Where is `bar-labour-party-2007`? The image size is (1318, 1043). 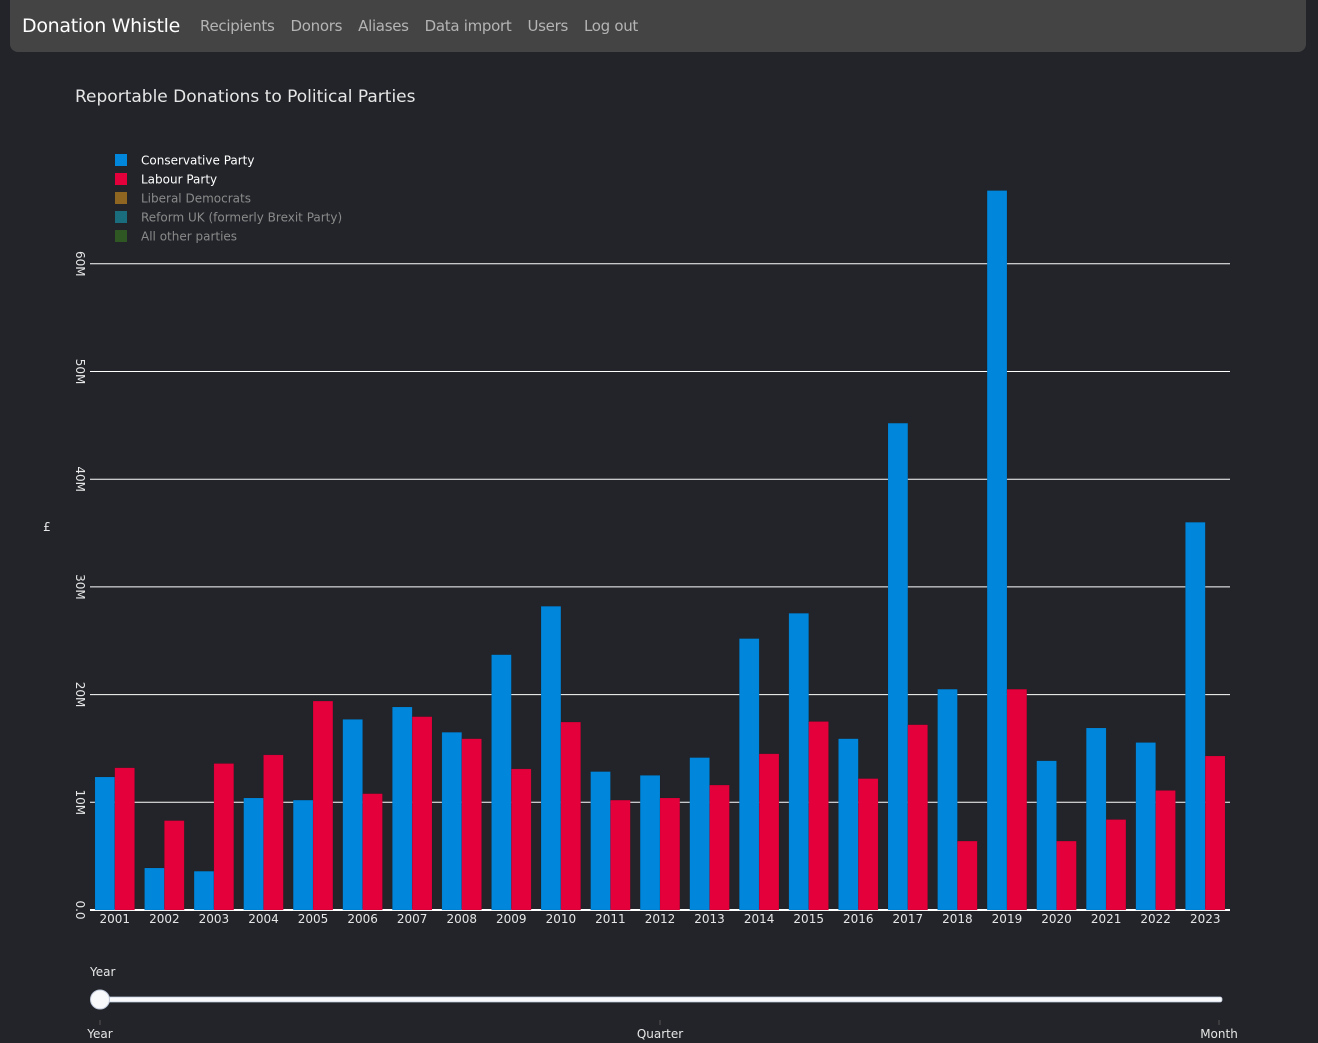
bar-labour-party-2007 is located at coordinates (422, 813).